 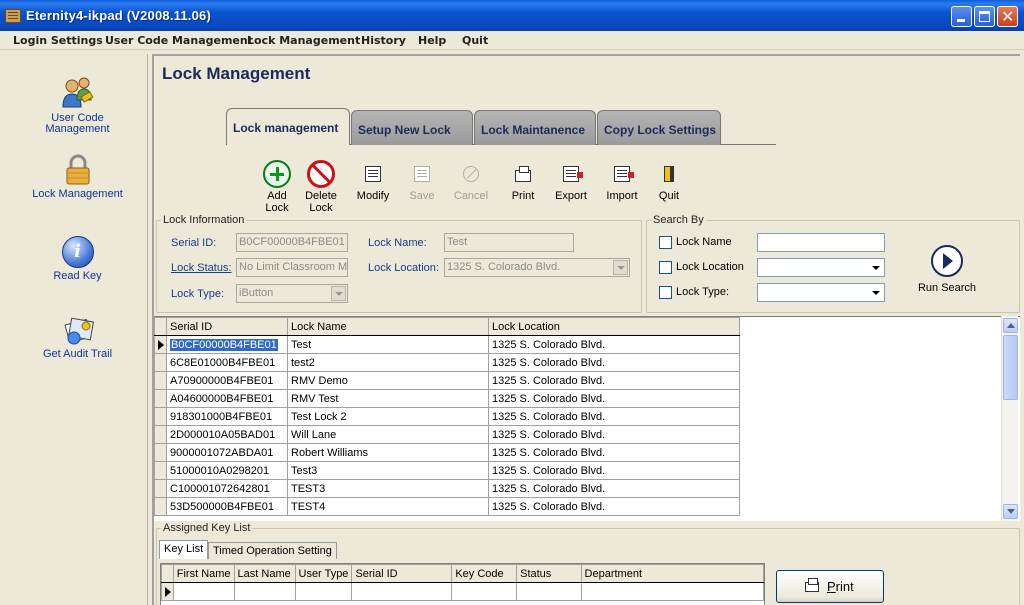 I want to click on tab-lock-maintanence: Lock Maintanence, so click(x=535, y=127).